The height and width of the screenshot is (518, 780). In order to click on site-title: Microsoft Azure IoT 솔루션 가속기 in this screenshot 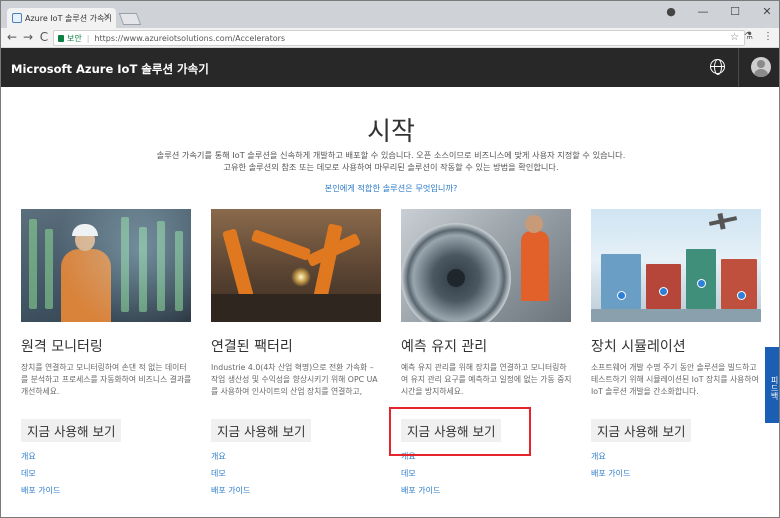, I will do `click(110, 69)`.